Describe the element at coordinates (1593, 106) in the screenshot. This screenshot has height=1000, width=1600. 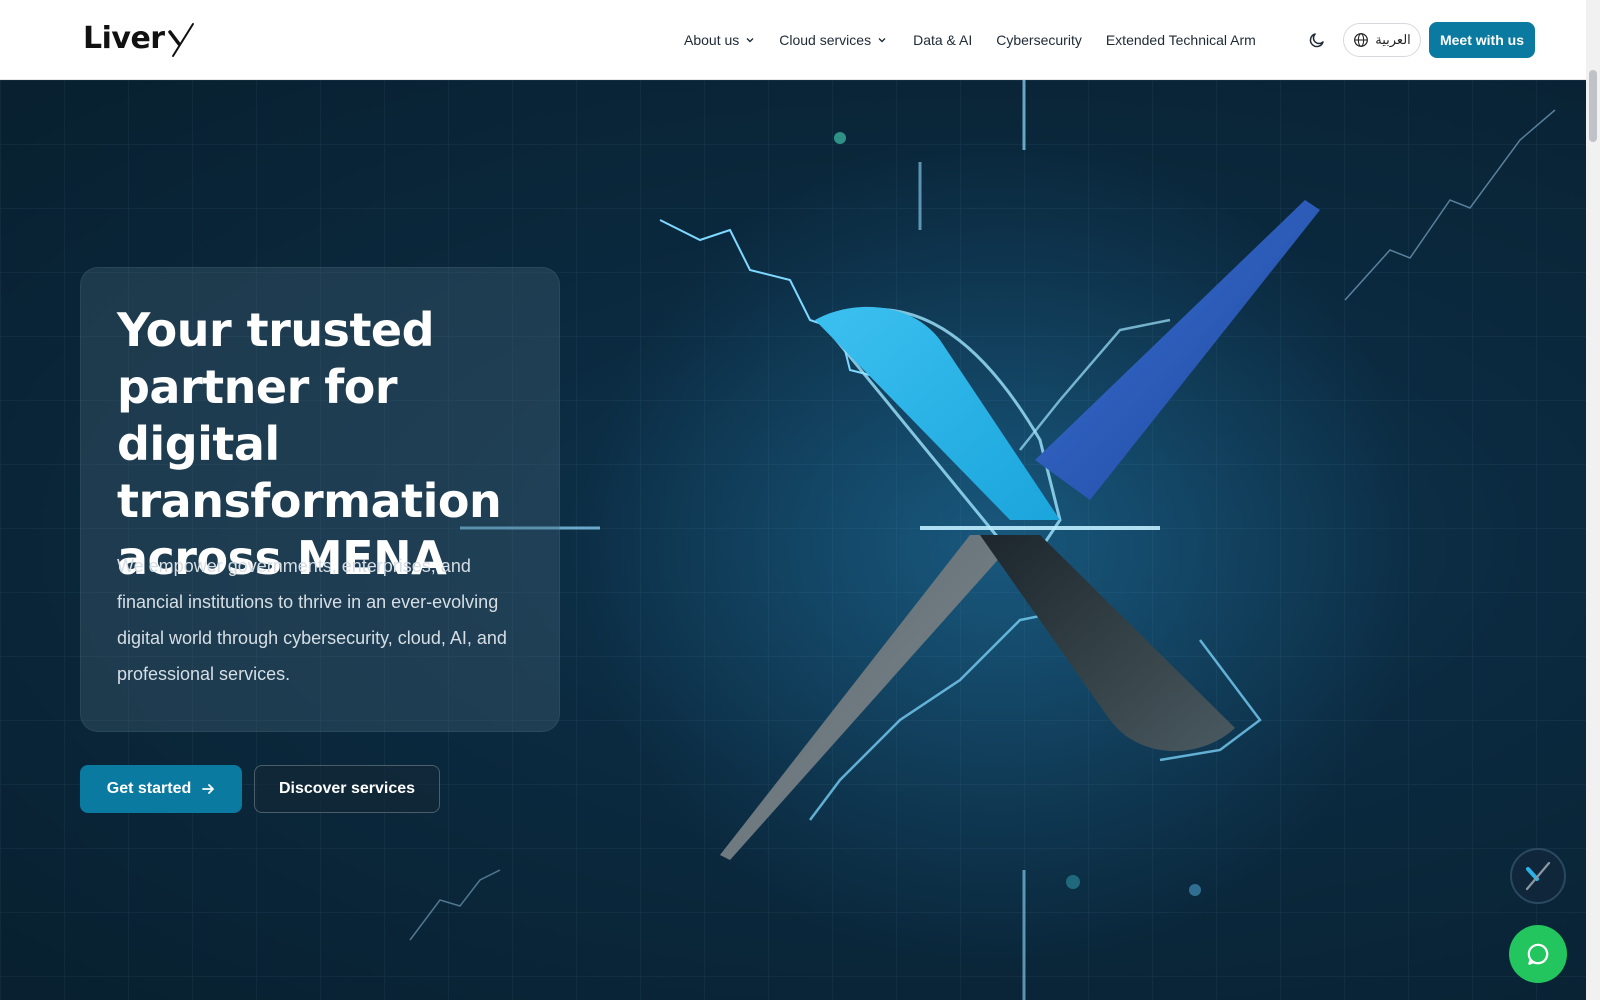
I see `scrollbar-thumb` at that location.